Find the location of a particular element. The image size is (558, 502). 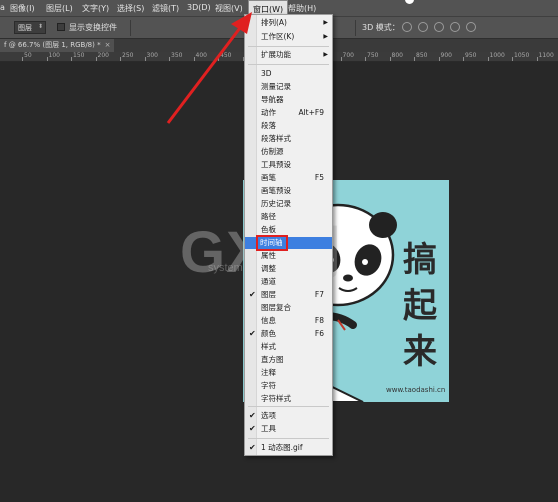

3d-slide-icon is located at coordinates (455, 27).